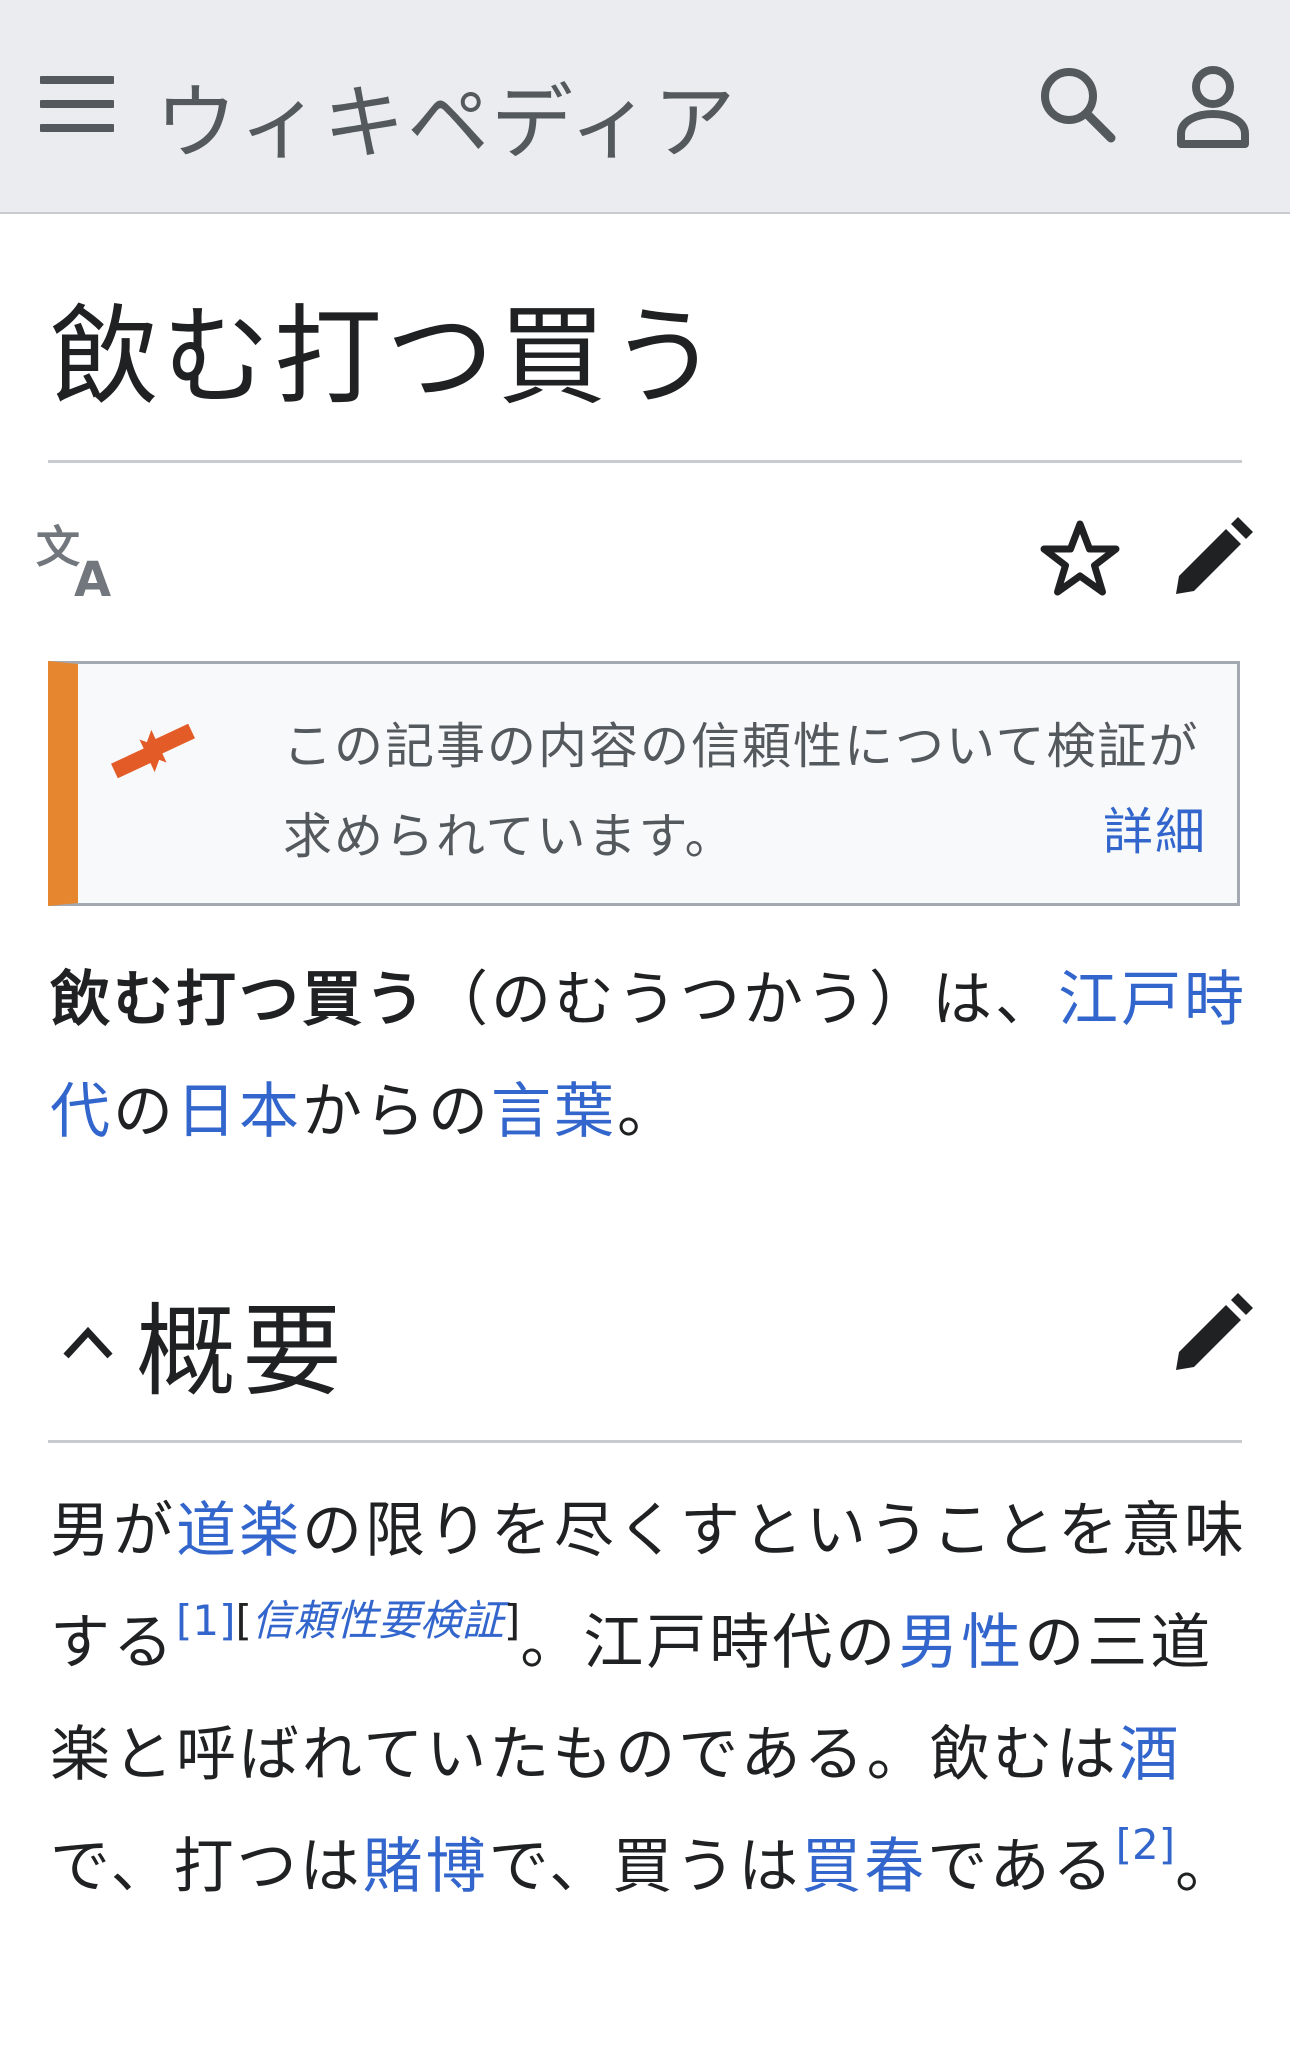  Describe the element at coordinates (645, 1867) in the screenshot. I see `body-text: で、買うは` at that location.